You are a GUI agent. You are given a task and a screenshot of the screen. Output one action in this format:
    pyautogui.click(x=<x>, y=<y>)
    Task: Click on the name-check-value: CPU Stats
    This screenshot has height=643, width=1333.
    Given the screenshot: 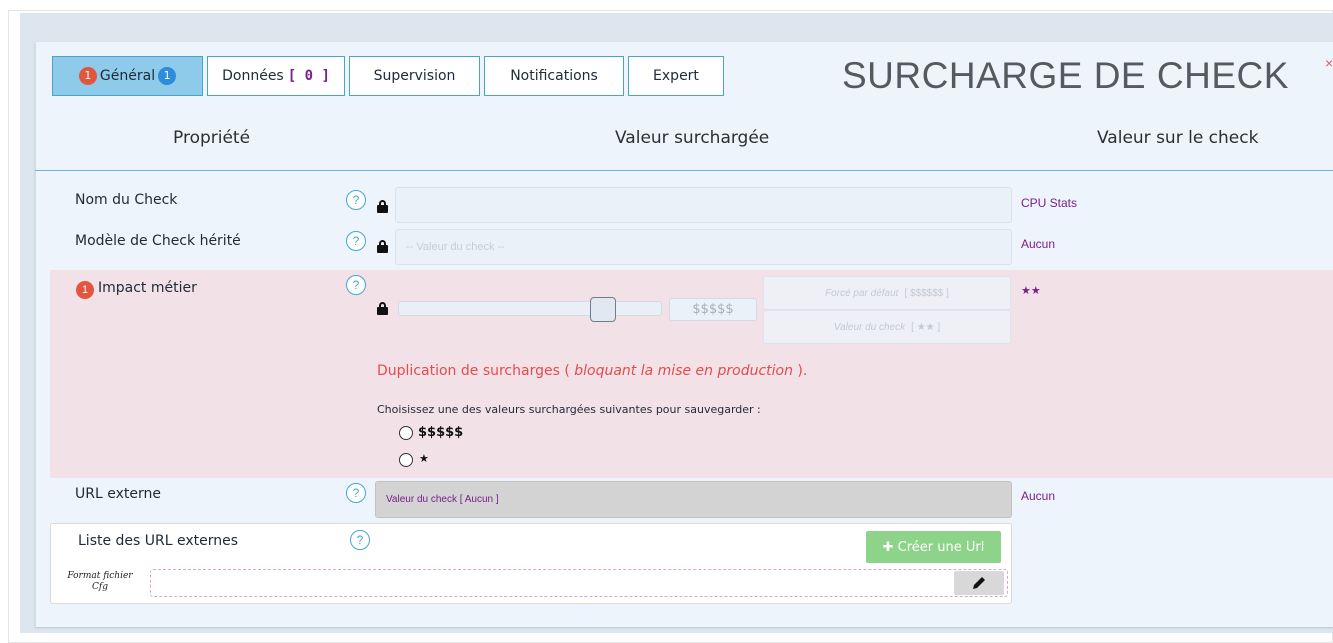 What is the action you would take?
    pyautogui.click(x=1049, y=203)
    